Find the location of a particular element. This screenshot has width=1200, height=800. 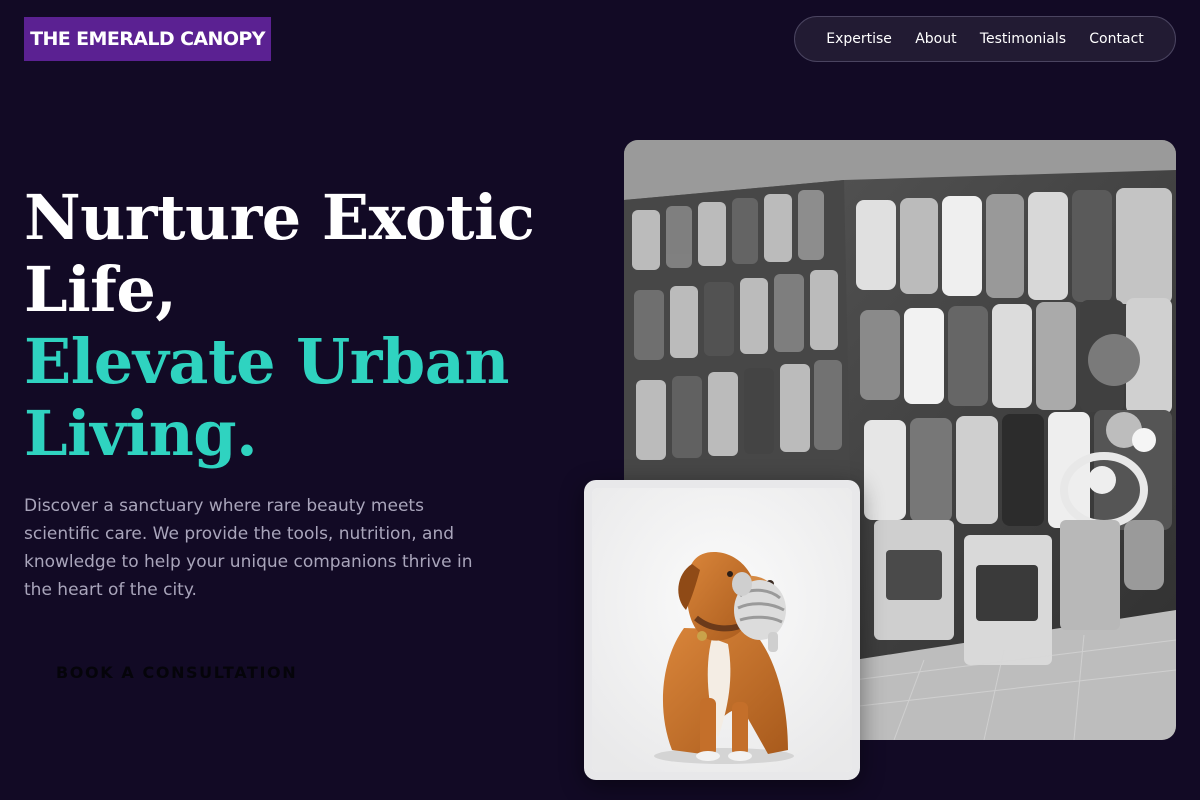

nav-link-contact: Contact is located at coordinates (1116, 39).